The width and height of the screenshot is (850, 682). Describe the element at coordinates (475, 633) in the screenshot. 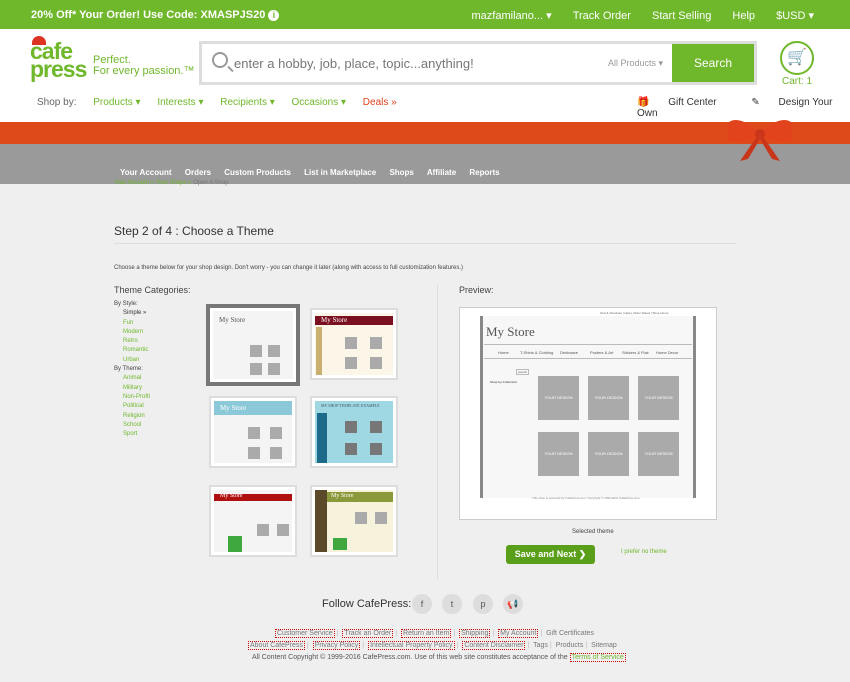

I see `footer-shipping: Shipping` at that location.